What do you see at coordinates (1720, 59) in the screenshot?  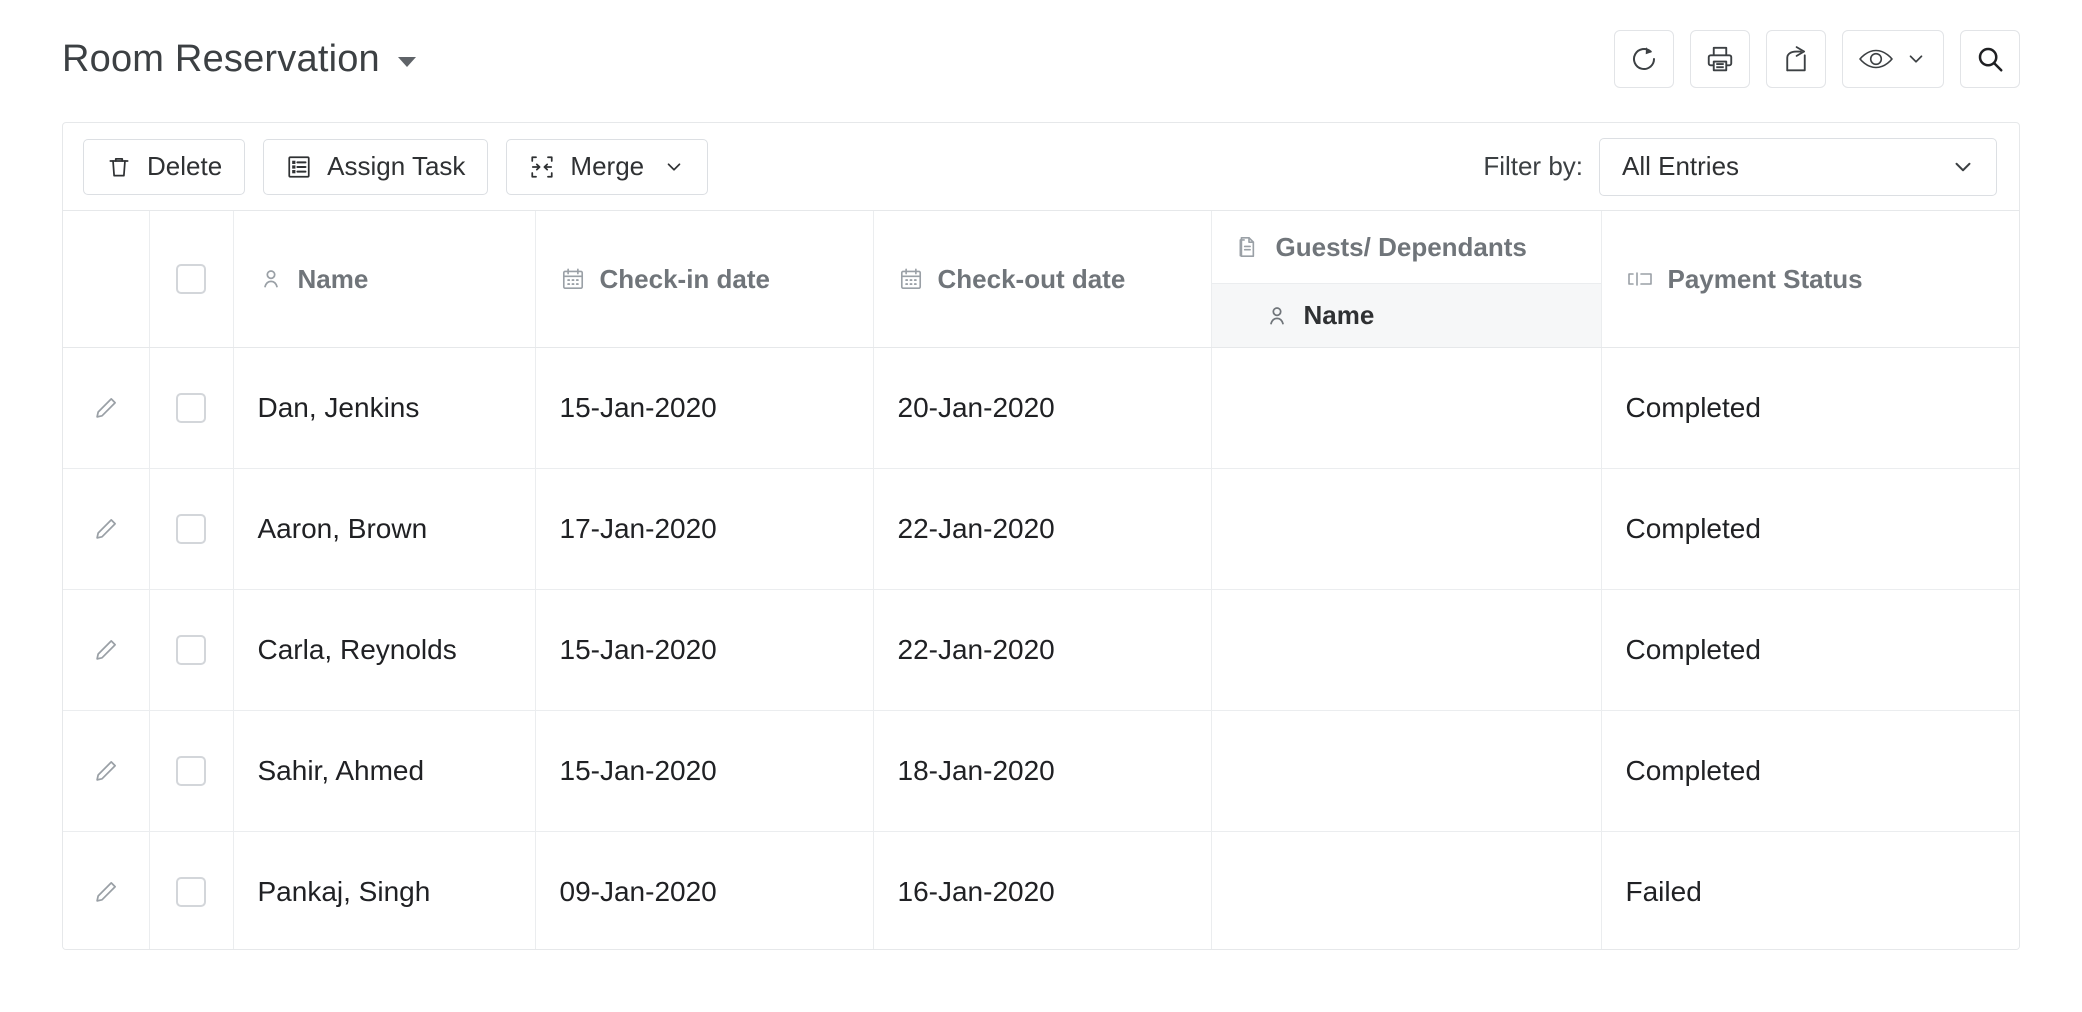 I see `print-button` at bounding box center [1720, 59].